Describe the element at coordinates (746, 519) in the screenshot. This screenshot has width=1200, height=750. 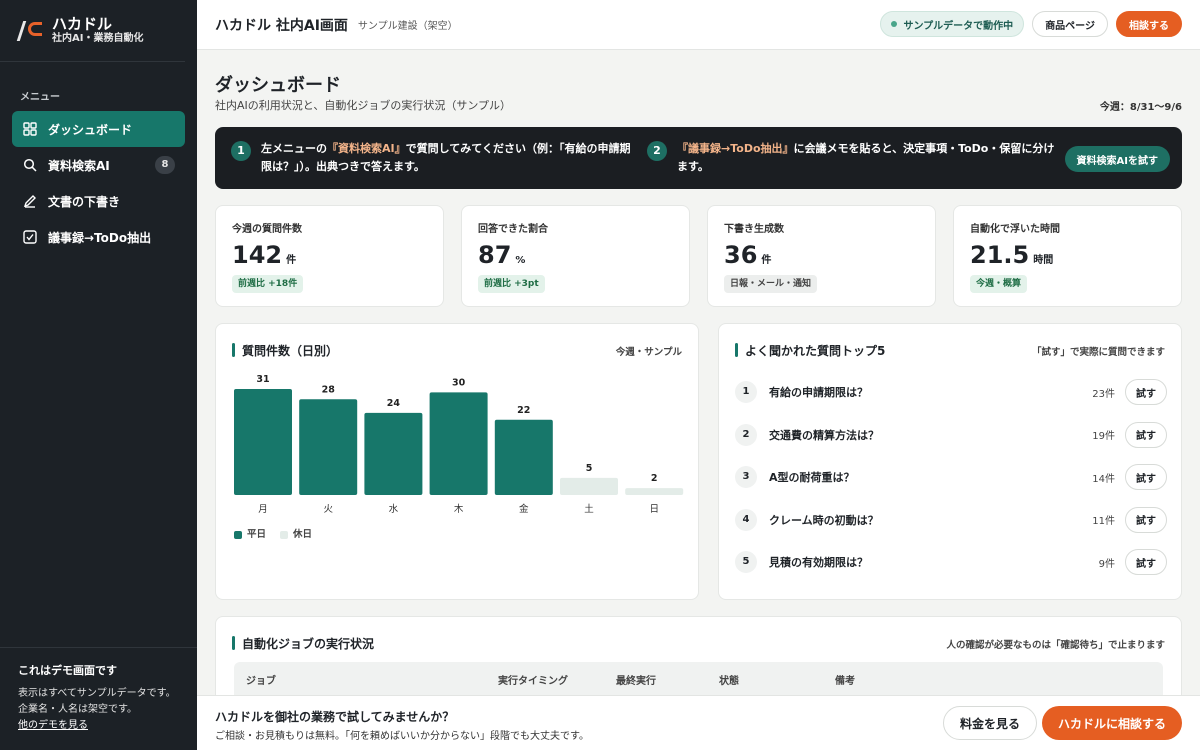
I see `rank-number: 4` at that location.